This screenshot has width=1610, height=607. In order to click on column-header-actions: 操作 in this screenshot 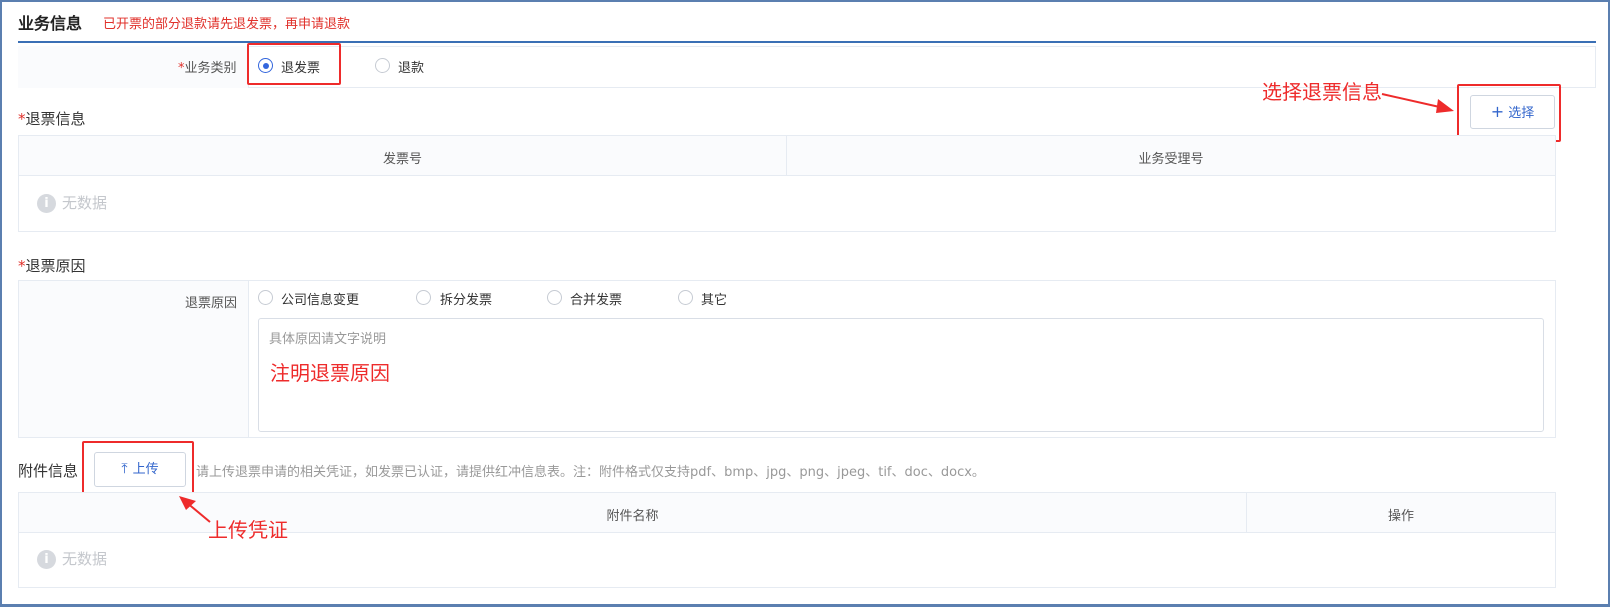, I will do `click(1400, 516)`.